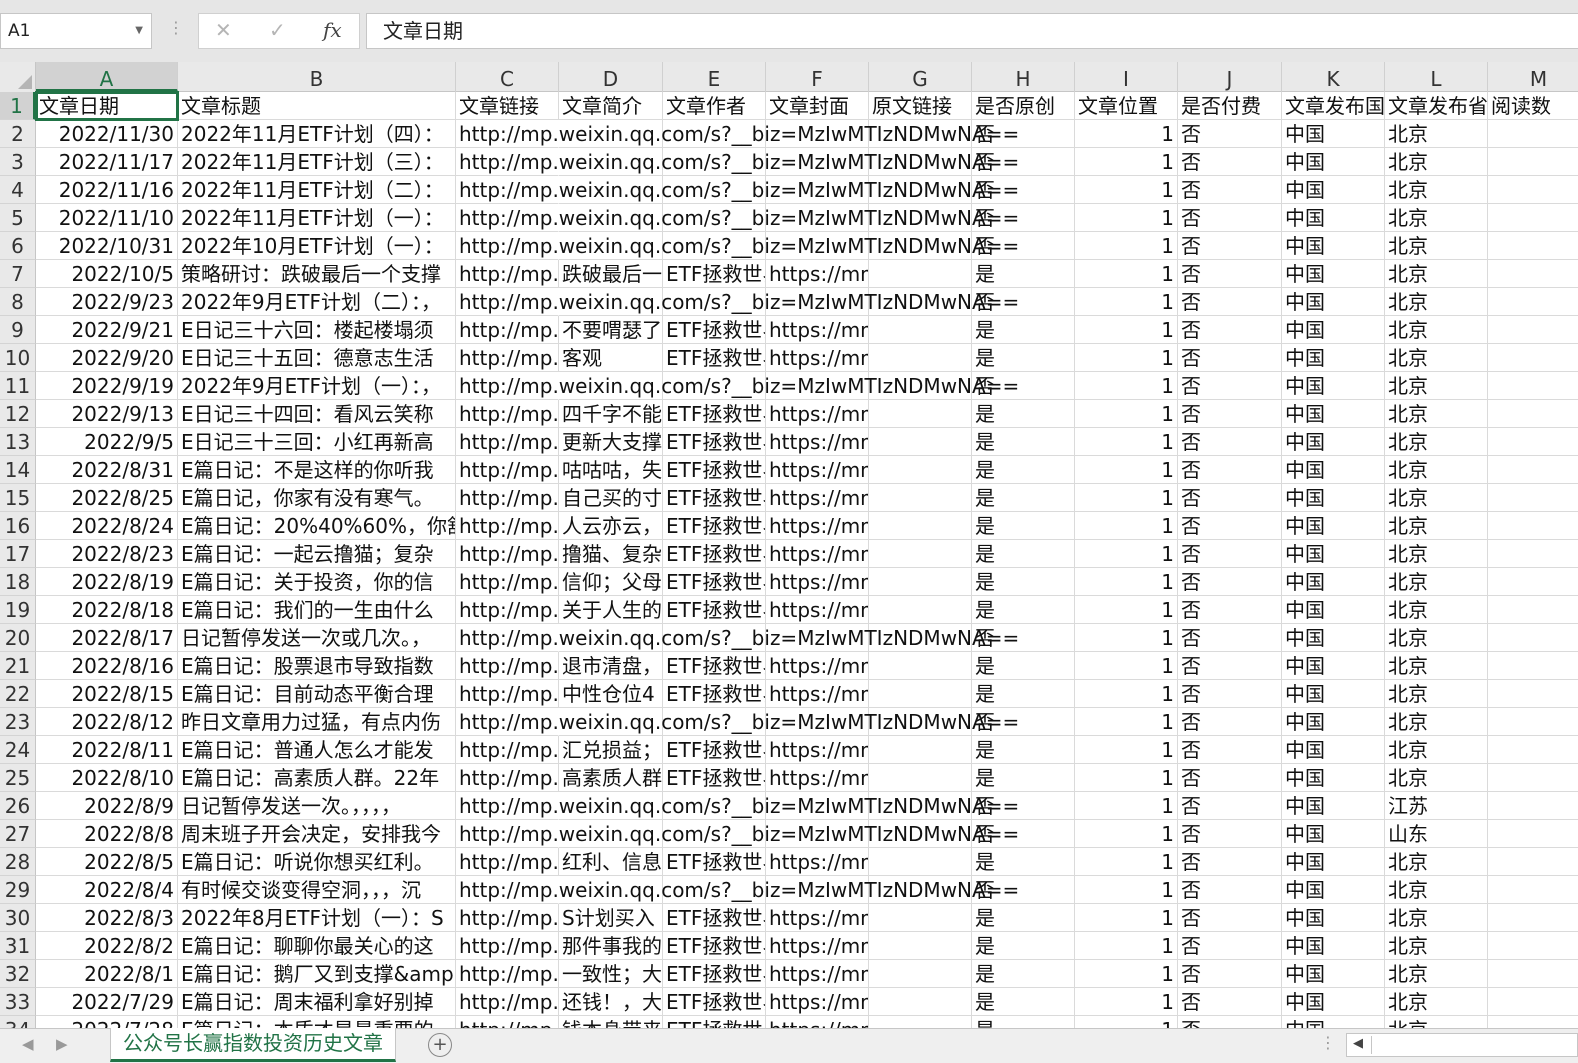  Describe the element at coordinates (317, 274) in the screenshot. I see `cell-b: 策略研讨：跌破最后一个支撑` at that location.